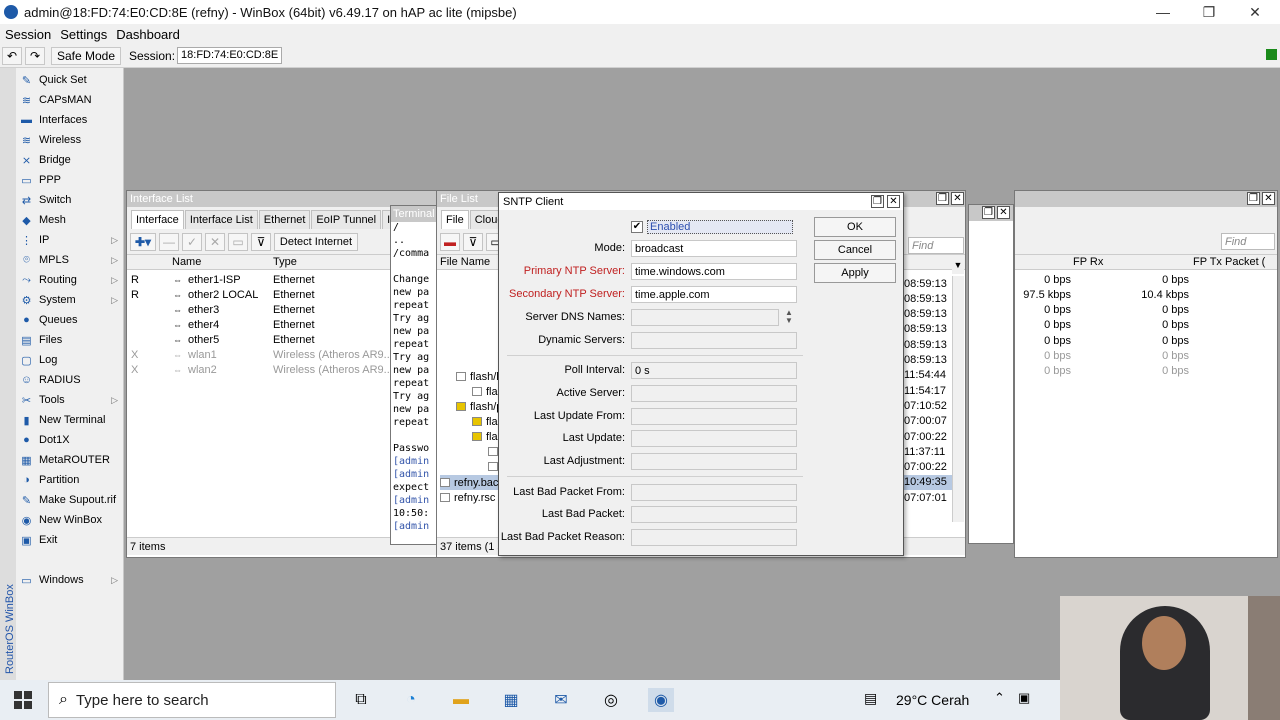 This screenshot has width=1280, height=720. I want to click on sidebar-item-log: ▢ Log, so click(70, 360).